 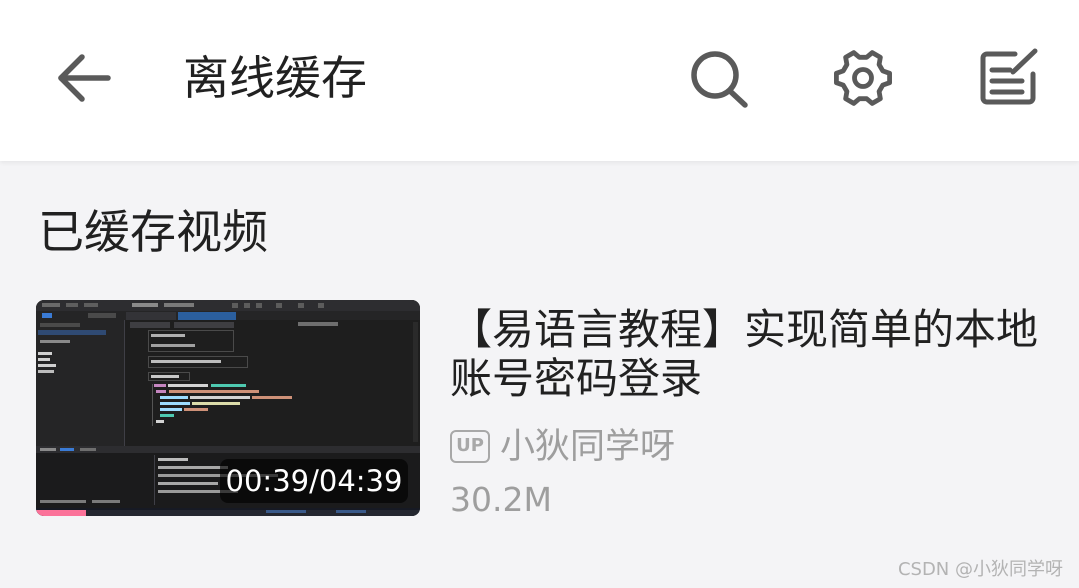 I want to click on back-button, so click(x=84, y=78).